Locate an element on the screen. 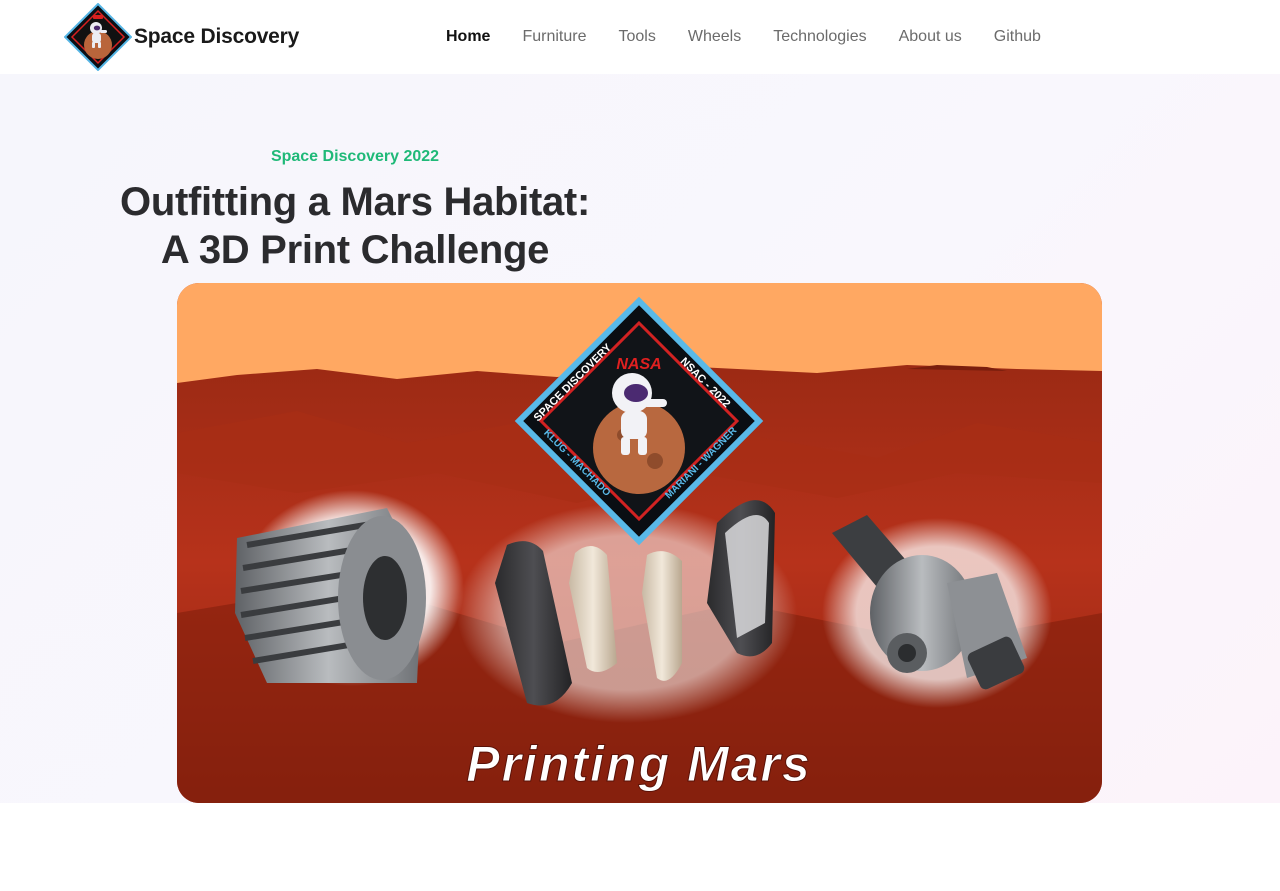 This screenshot has width=1280, height=891. mission-badge-logo-icon is located at coordinates (98, 37).